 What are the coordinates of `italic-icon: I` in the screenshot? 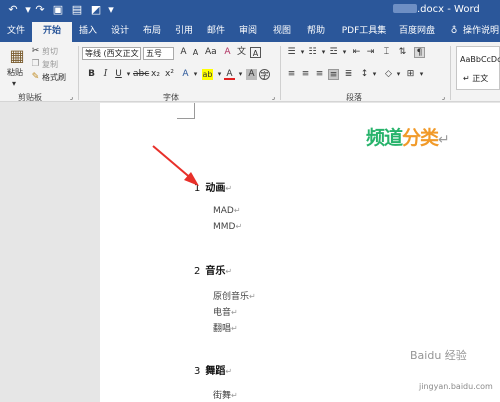 It's located at (105, 74).